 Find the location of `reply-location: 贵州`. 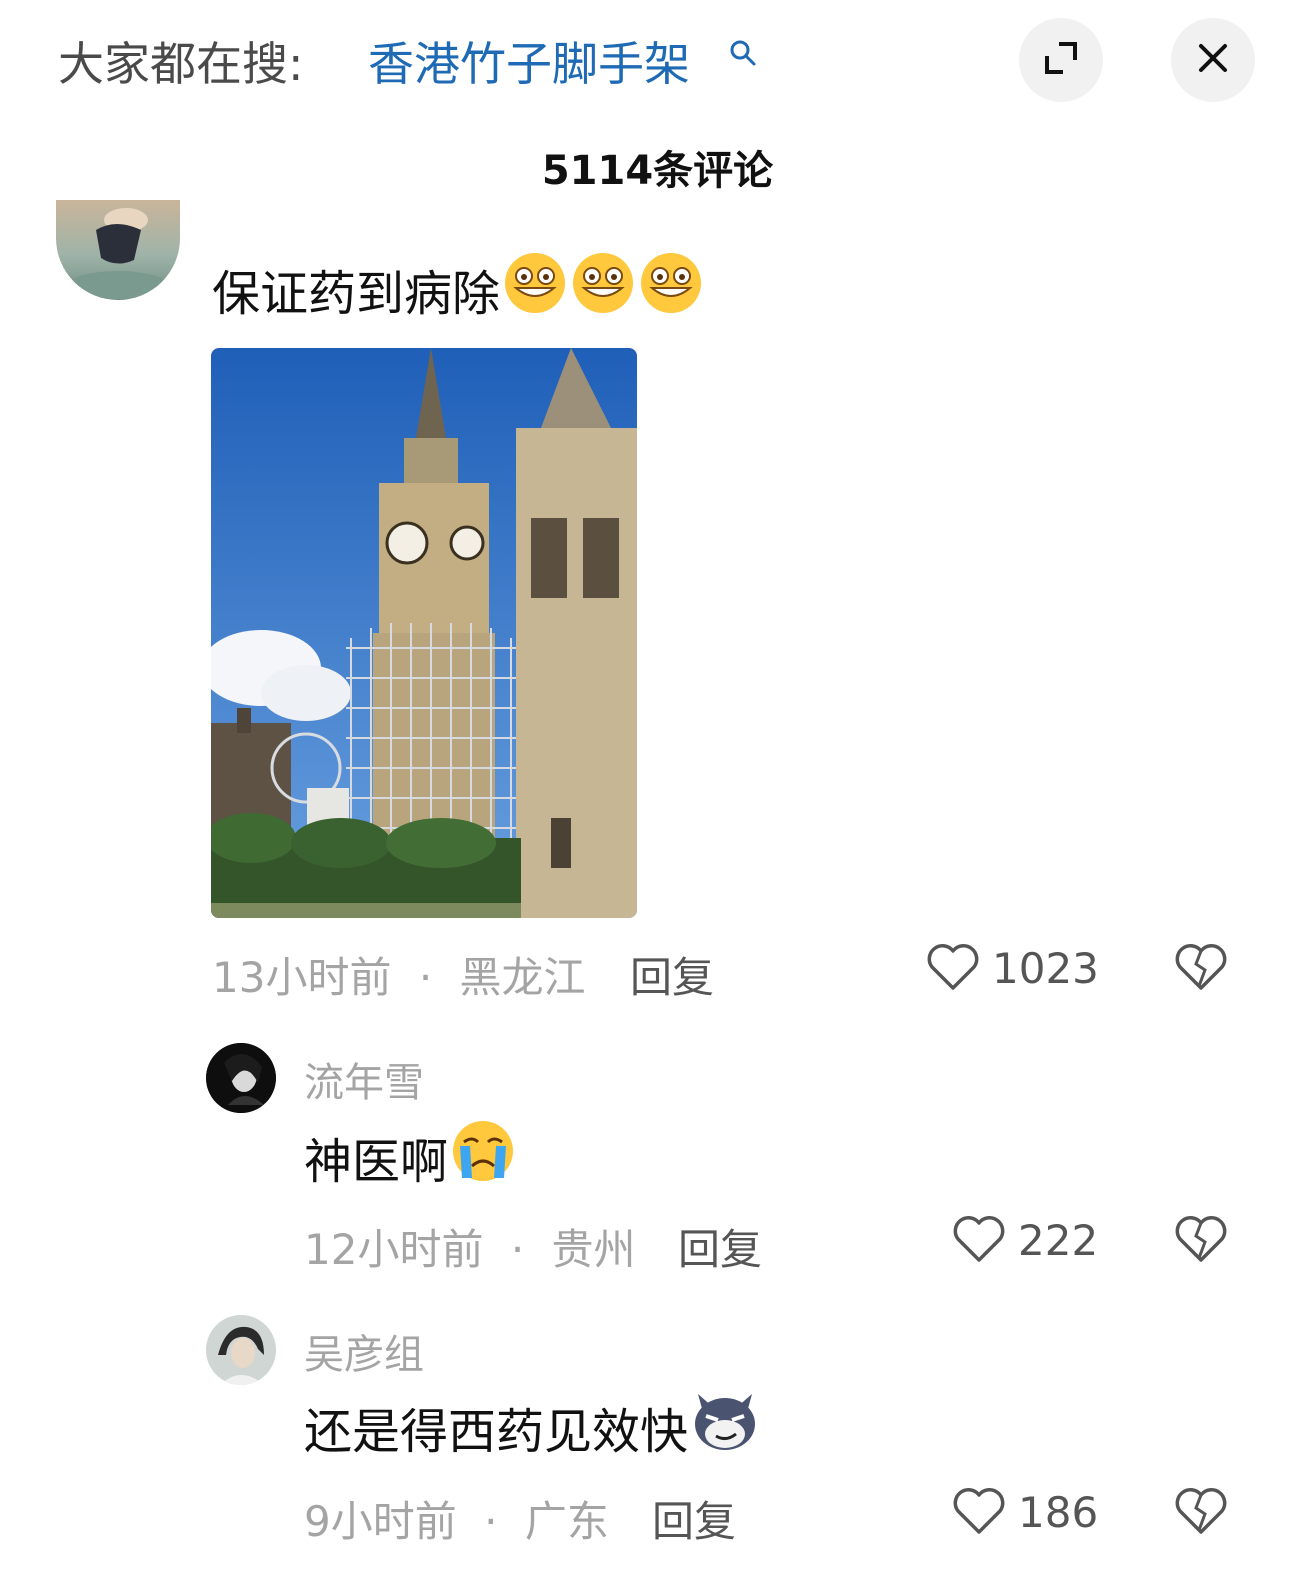

reply-location: 贵州 is located at coordinates (593, 1249).